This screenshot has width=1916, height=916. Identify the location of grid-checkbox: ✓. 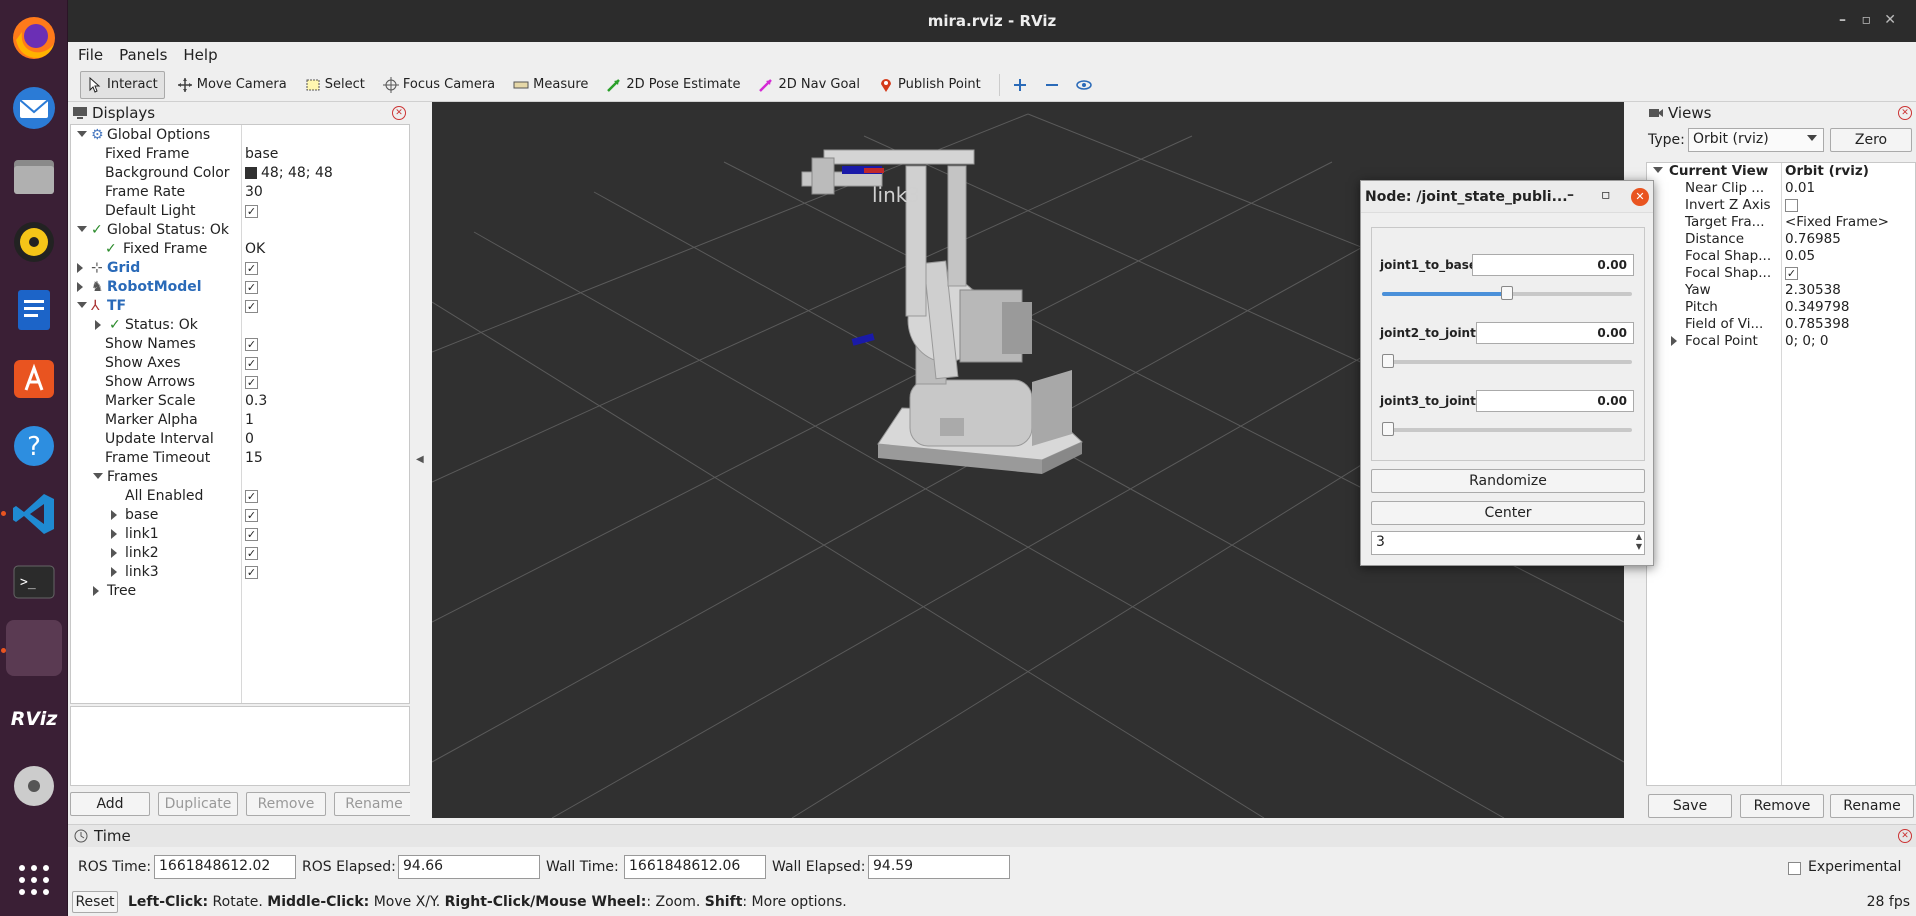
(251, 268).